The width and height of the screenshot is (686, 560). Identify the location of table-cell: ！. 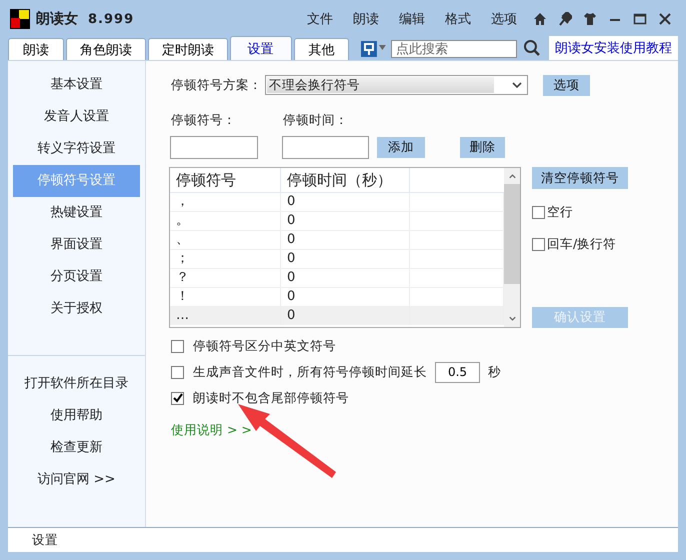
(225, 297).